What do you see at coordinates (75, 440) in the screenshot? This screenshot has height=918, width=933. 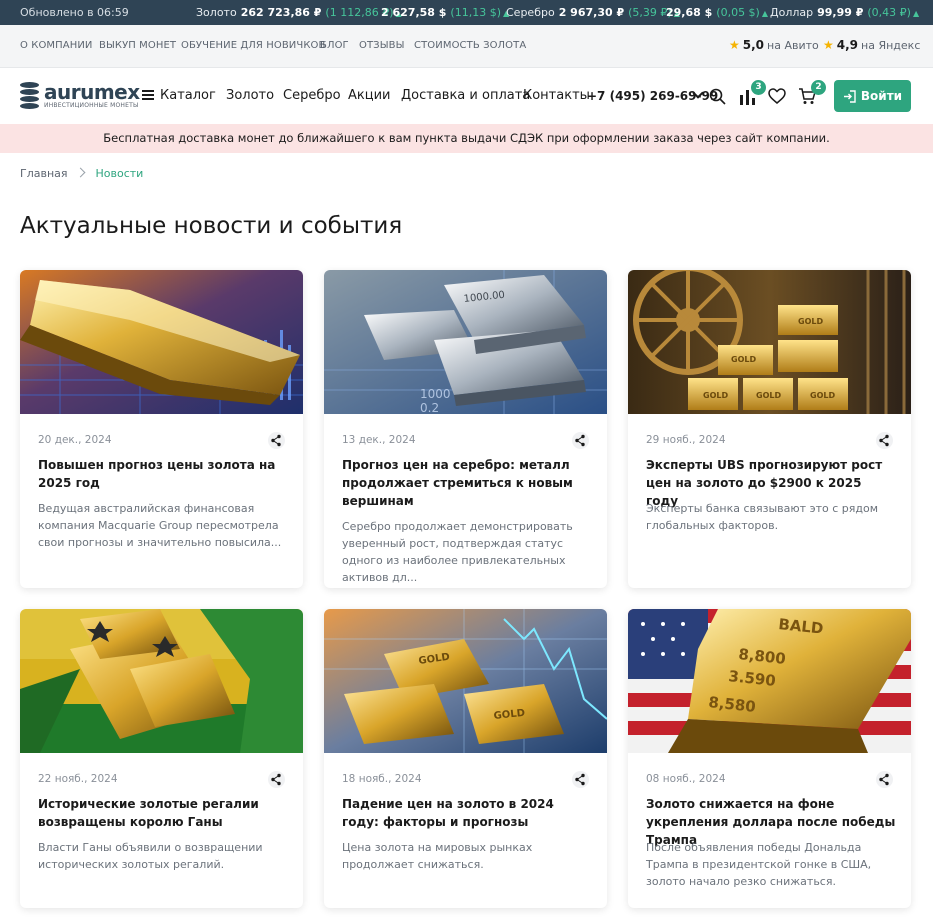 I see `news-date: 20 дек., 2024` at bounding box center [75, 440].